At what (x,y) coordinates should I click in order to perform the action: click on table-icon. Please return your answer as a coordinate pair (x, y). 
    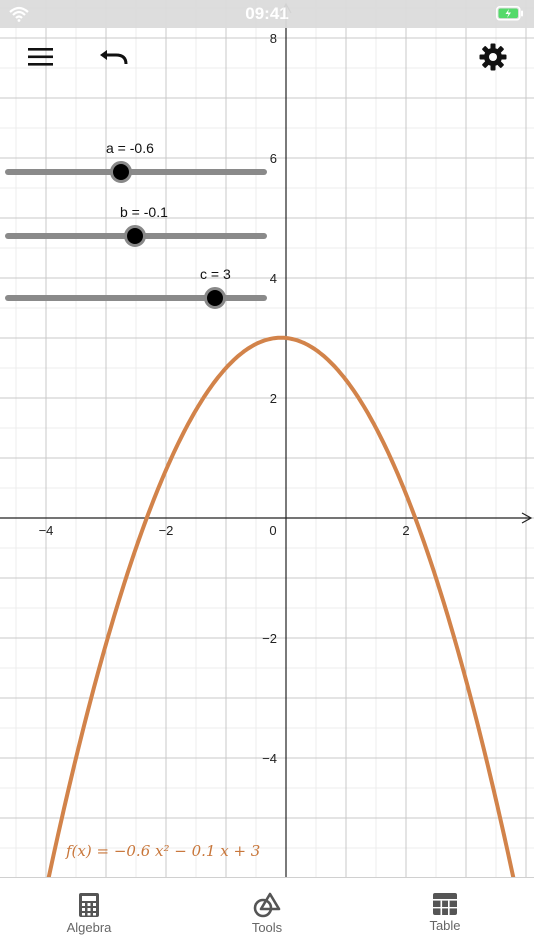
    Looking at the image, I should click on (445, 904).